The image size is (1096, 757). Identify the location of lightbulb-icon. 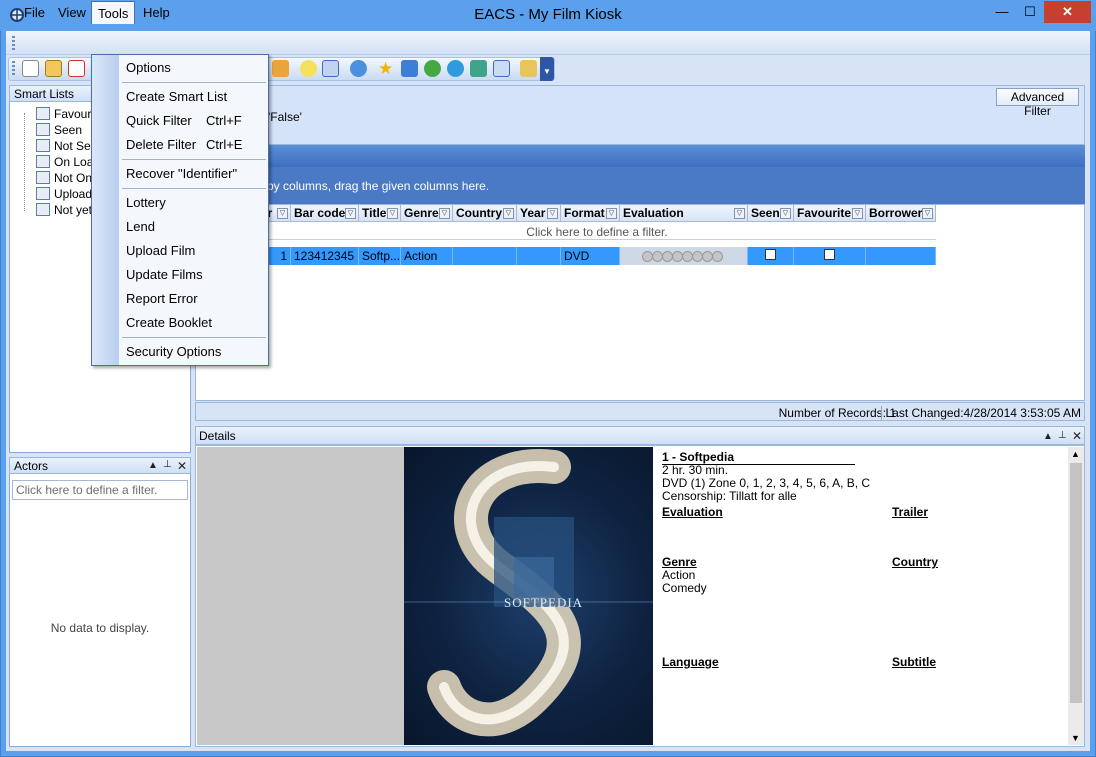
(308, 68).